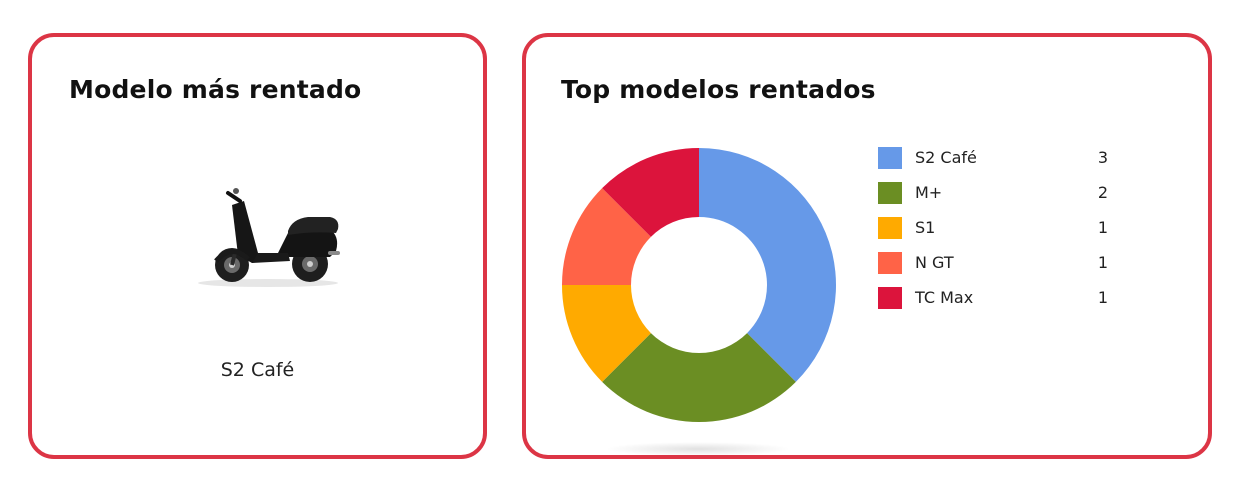 The width and height of the screenshot is (1251, 503). I want to click on legend-label: N GT, so click(934, 262).